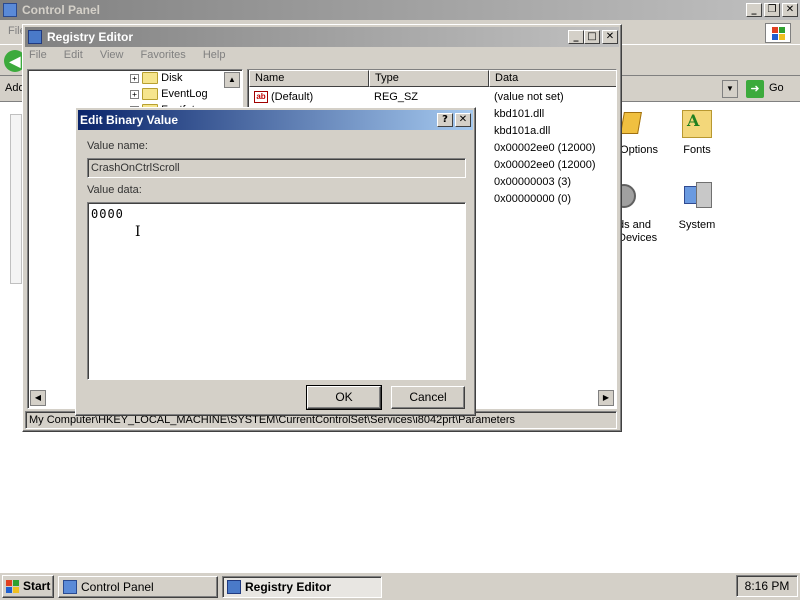 Image resolution: width=800 pixels, height=600 pixels. I want to click on go-button: Go, so click(776, 88).